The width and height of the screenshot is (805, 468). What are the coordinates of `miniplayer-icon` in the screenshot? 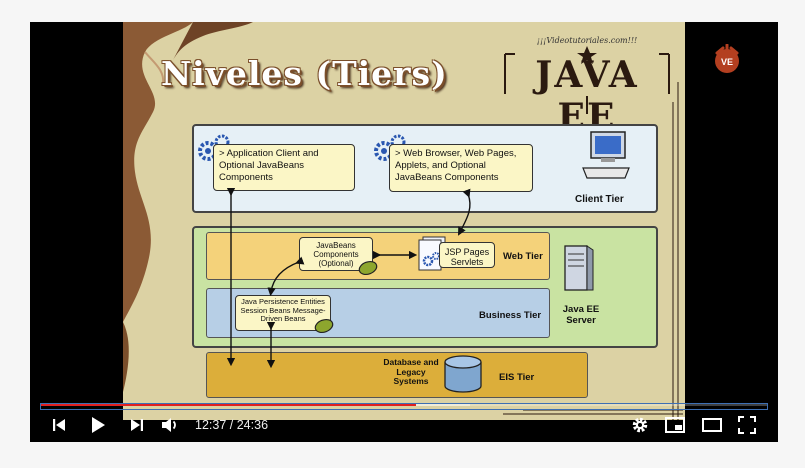 It's located at (675, 425).